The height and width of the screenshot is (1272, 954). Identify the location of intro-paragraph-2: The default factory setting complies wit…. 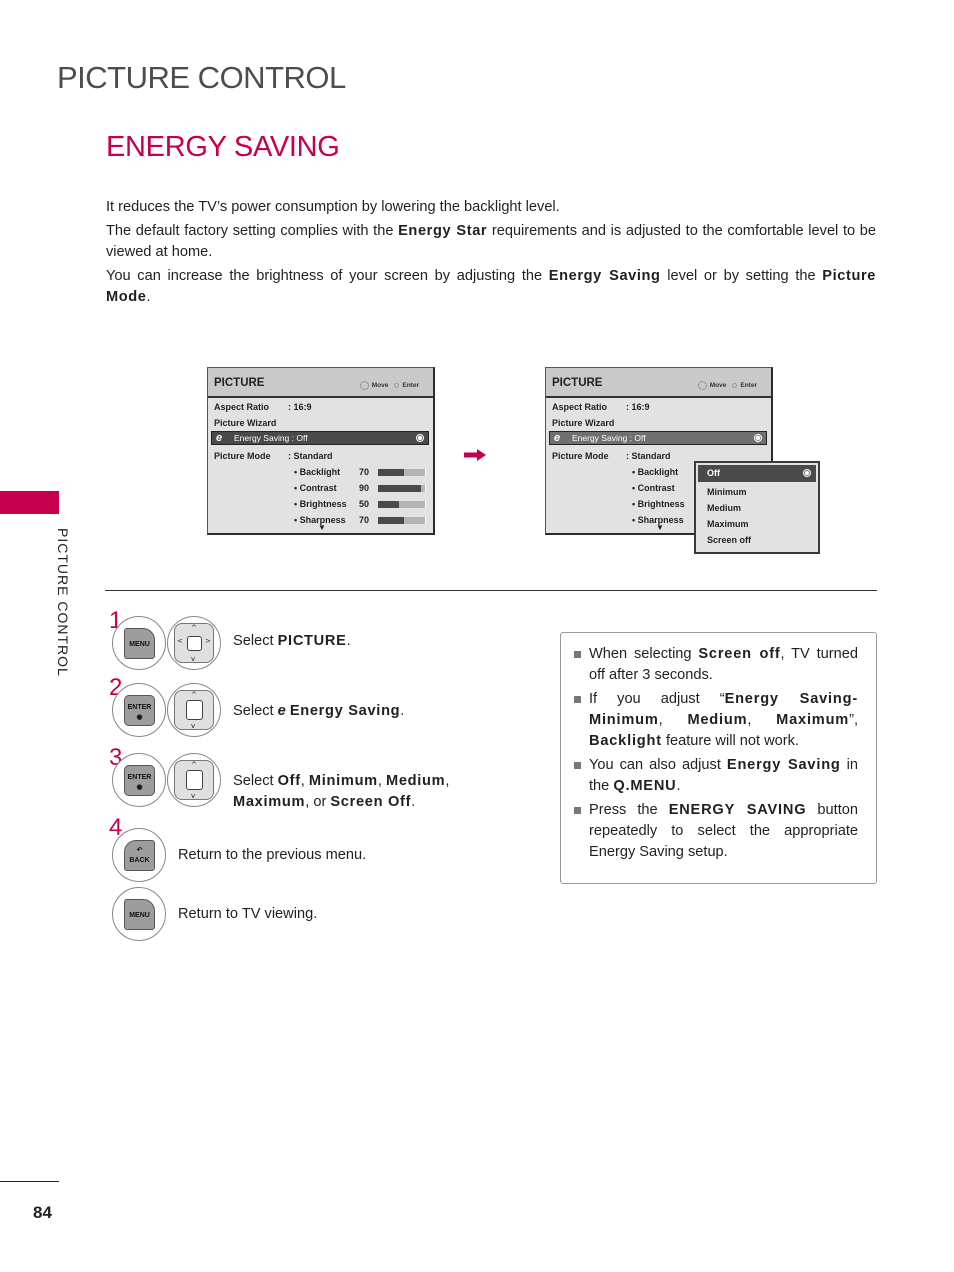
(491, 242).